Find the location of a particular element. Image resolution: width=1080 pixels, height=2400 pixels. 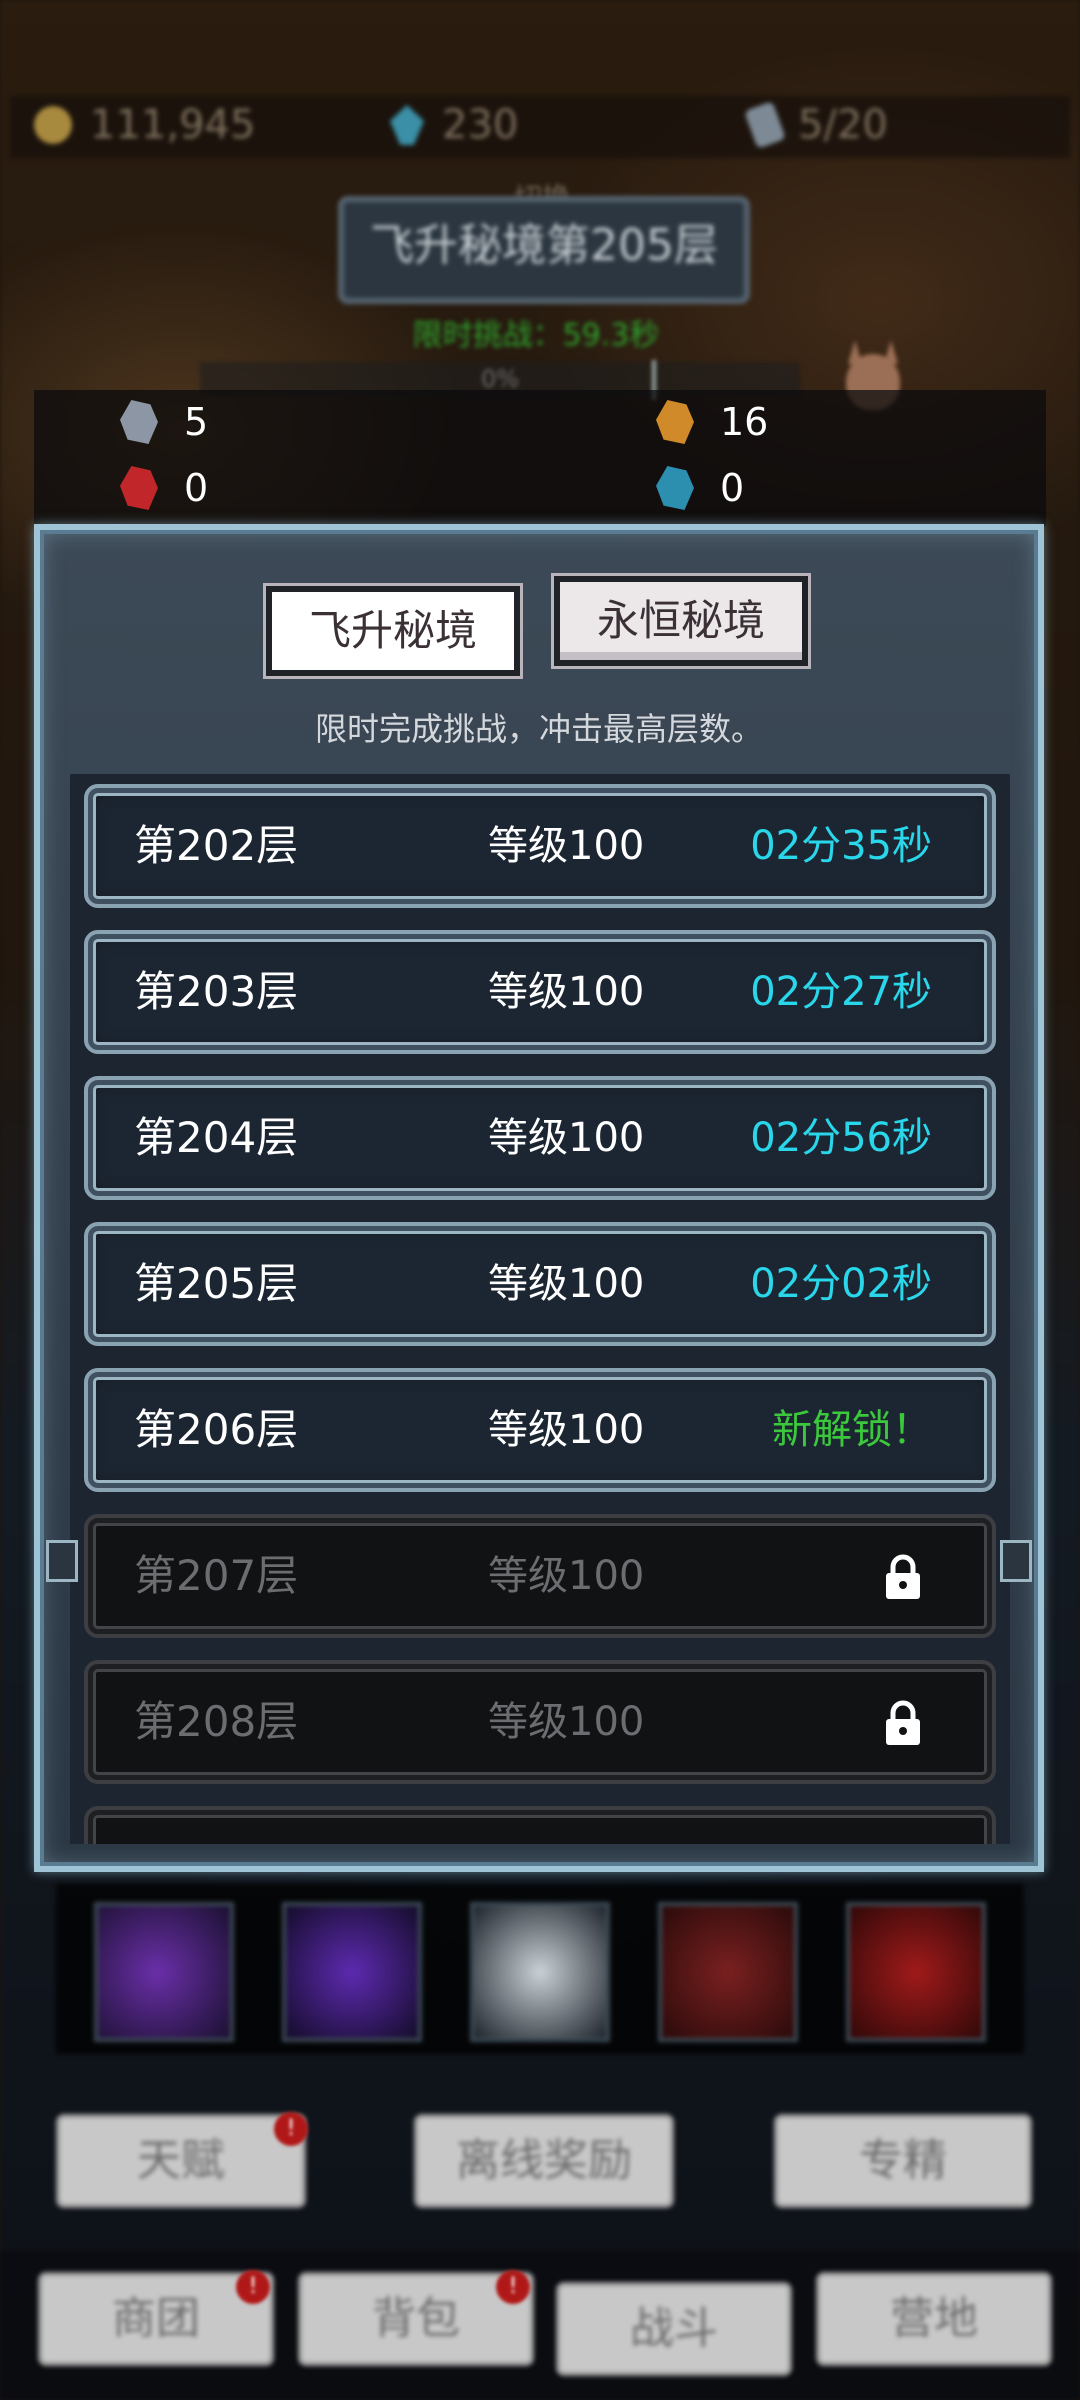

floor-row-204: 第204层 等级100 02分56秒 is located at coordinates (540, 1138).